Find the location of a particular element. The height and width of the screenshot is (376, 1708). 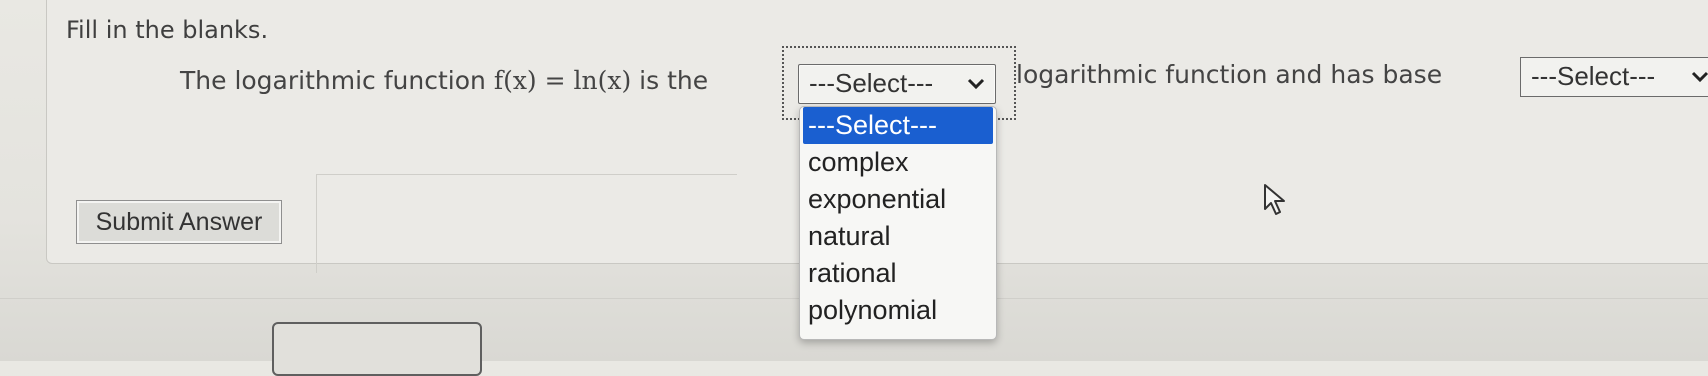

blank-1-select: ---Select--- is located at coordinates (897, 84).